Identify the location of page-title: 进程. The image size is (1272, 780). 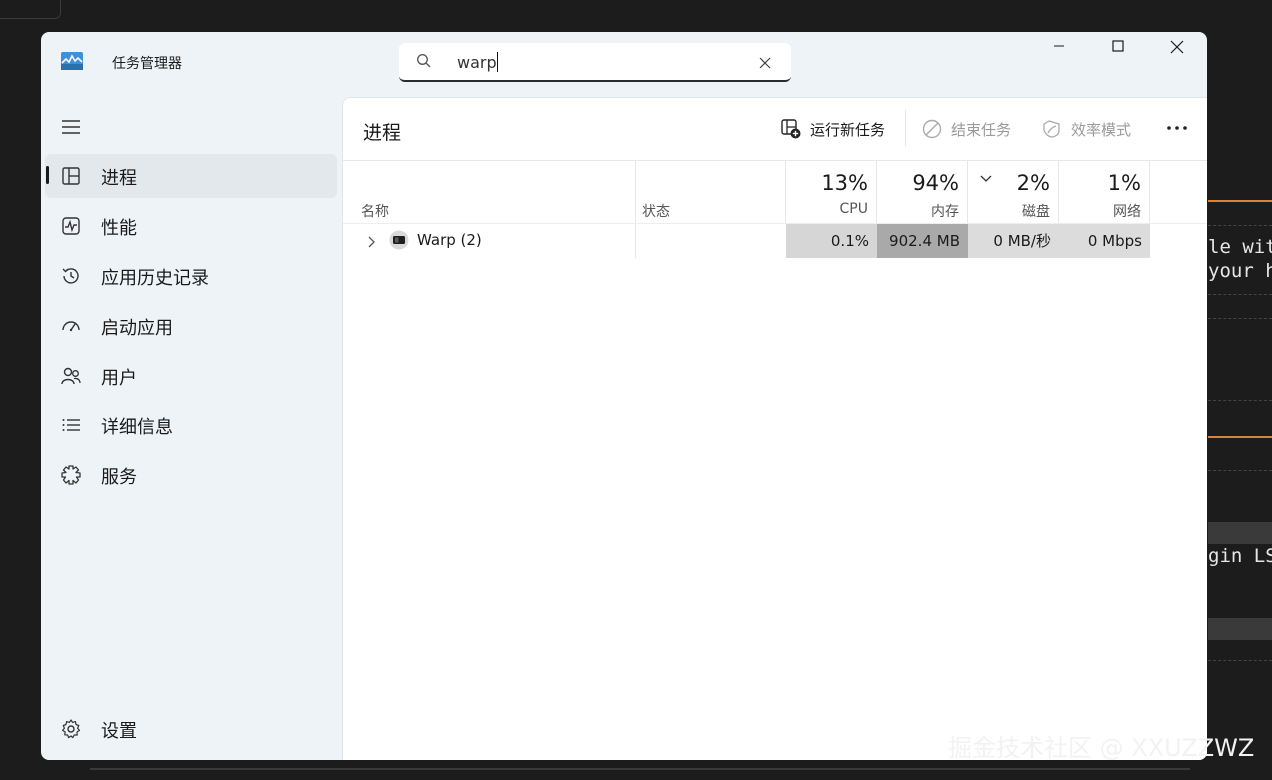
(382, 133).